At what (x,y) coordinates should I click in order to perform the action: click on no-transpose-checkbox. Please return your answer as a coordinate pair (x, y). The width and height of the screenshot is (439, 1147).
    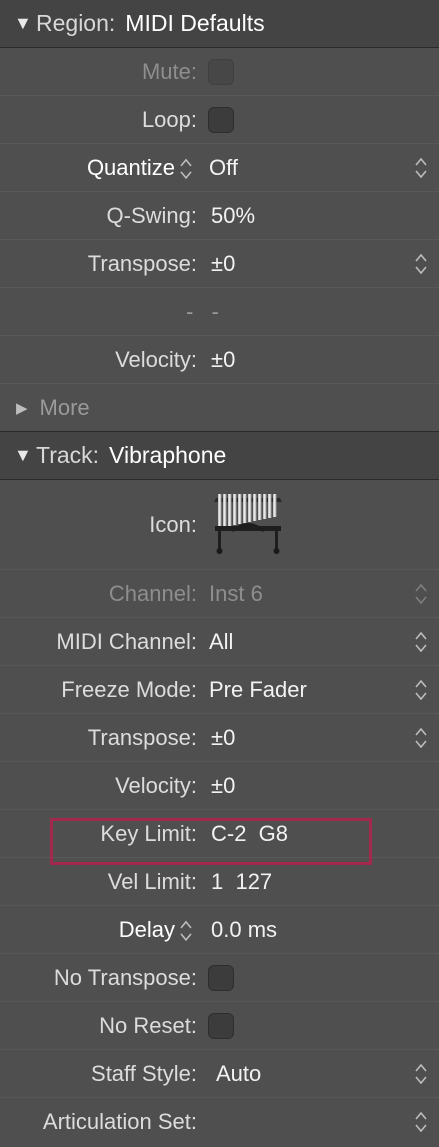
    Looking at the image, I should click on (221, 977).